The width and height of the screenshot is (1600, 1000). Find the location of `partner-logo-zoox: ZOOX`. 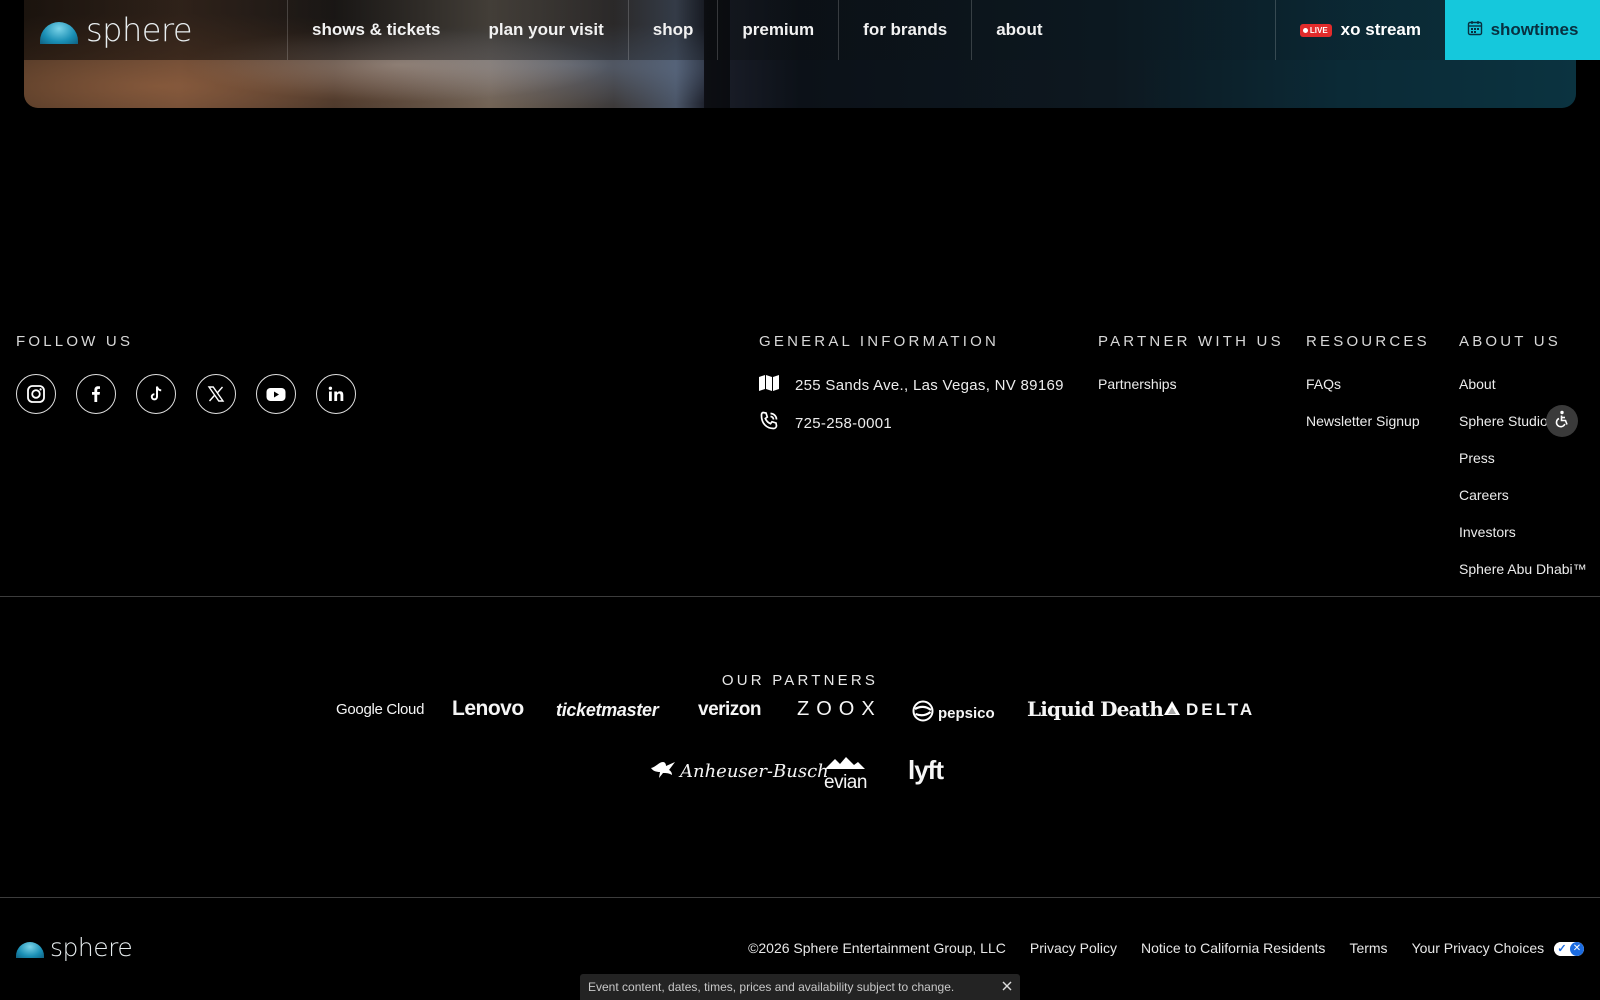

partner-logo-zoox: ZOOX is located at coordinates (839, 709).